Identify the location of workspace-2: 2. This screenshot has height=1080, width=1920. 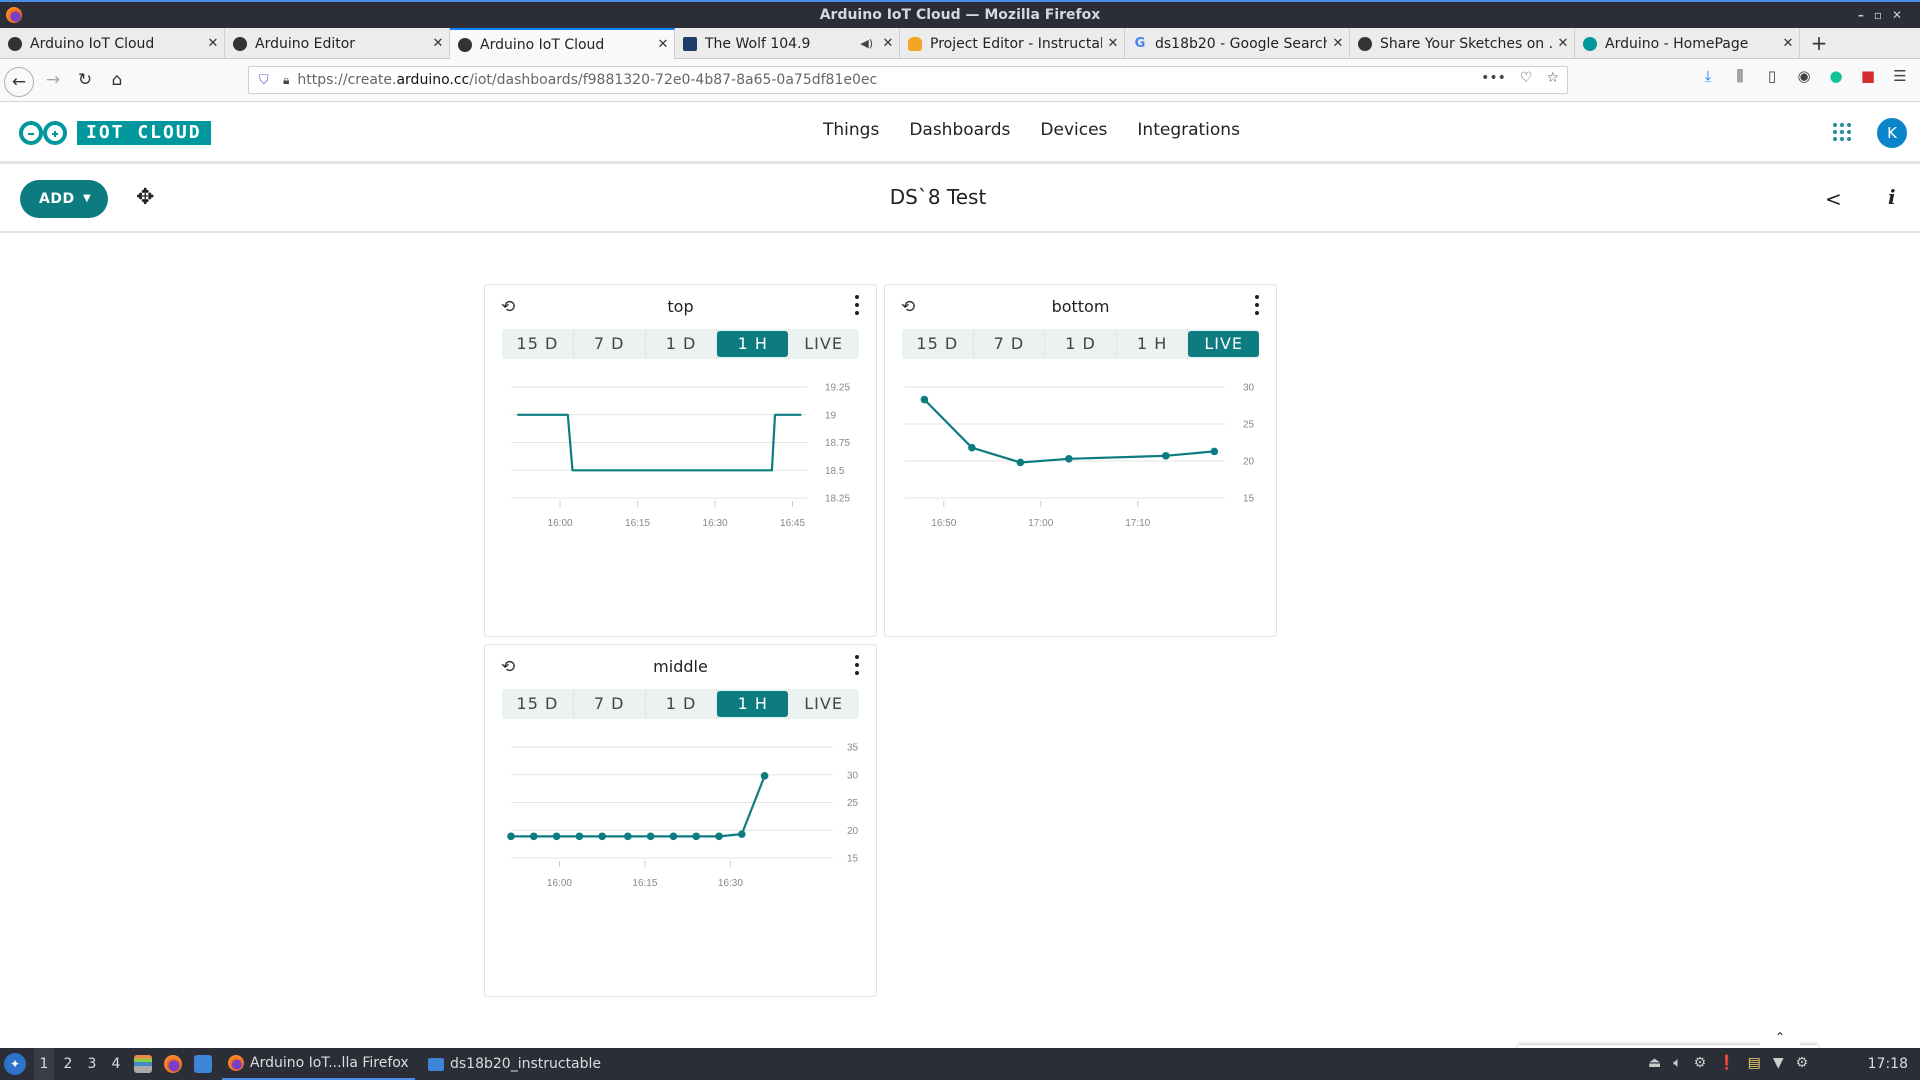
(68, 1064).